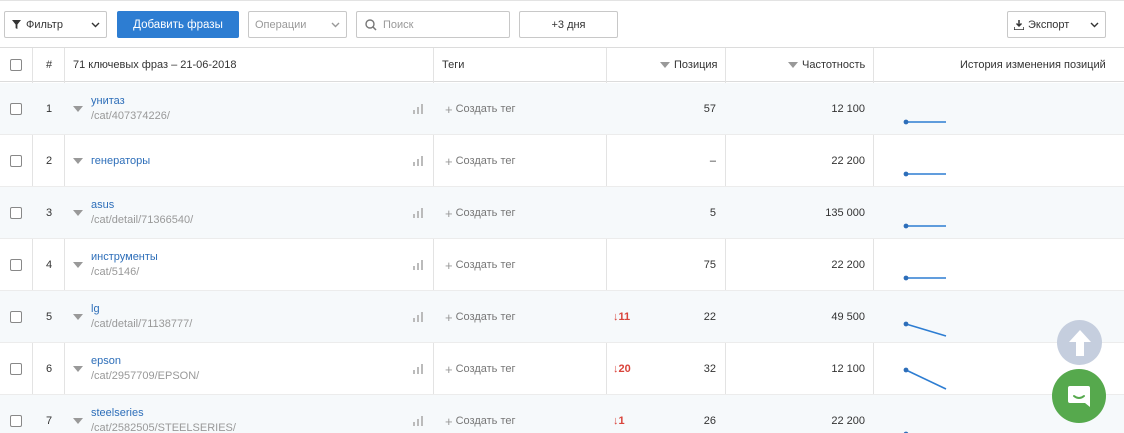 The height and width of the screenshot is (433, 1124). What do you see at coordinates (1079, 342) in the screenshot?
I see `scroll-top-button` at bounding box center [1079, 342].